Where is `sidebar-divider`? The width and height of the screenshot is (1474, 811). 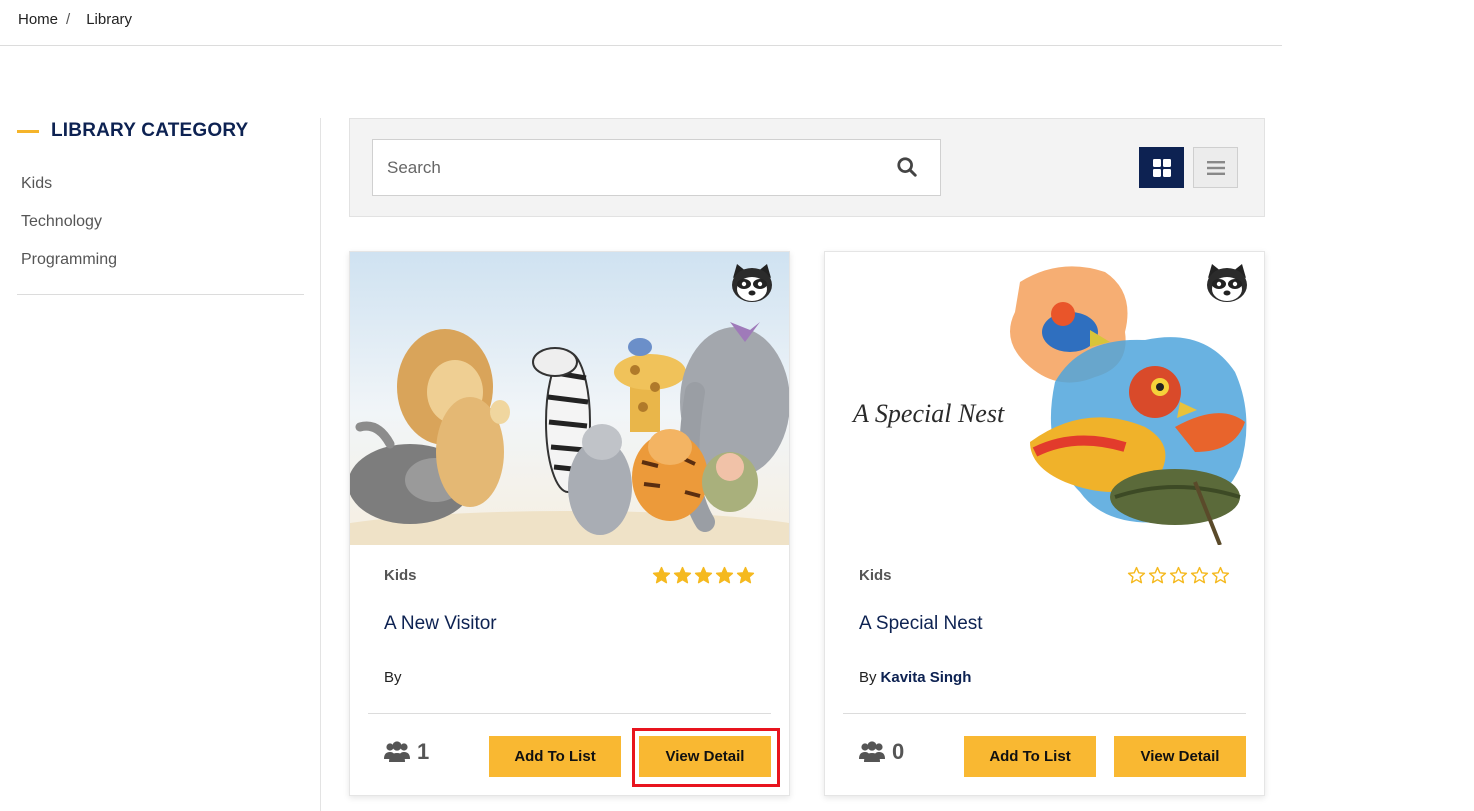 sidebar-divider is located at coordinates (160, 294).